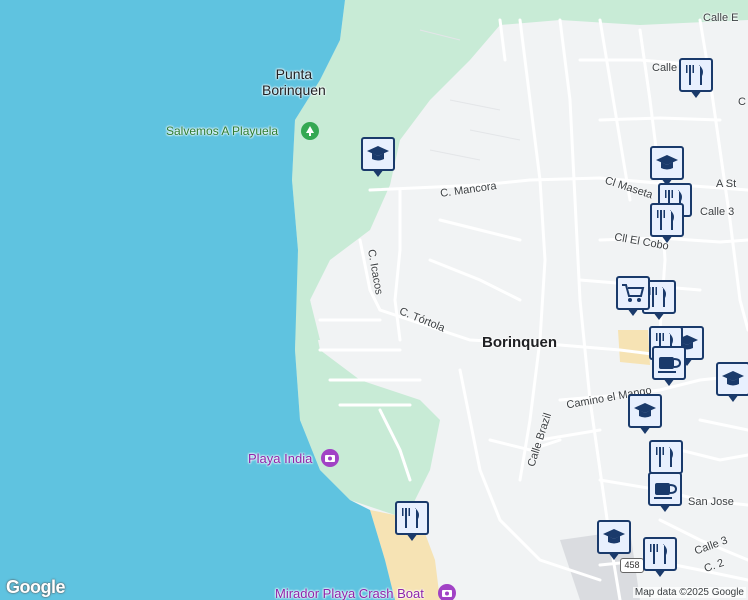 The height and width of the screenshot is (600, 748). I want to click on google-logo: Google, so click(36, 587).